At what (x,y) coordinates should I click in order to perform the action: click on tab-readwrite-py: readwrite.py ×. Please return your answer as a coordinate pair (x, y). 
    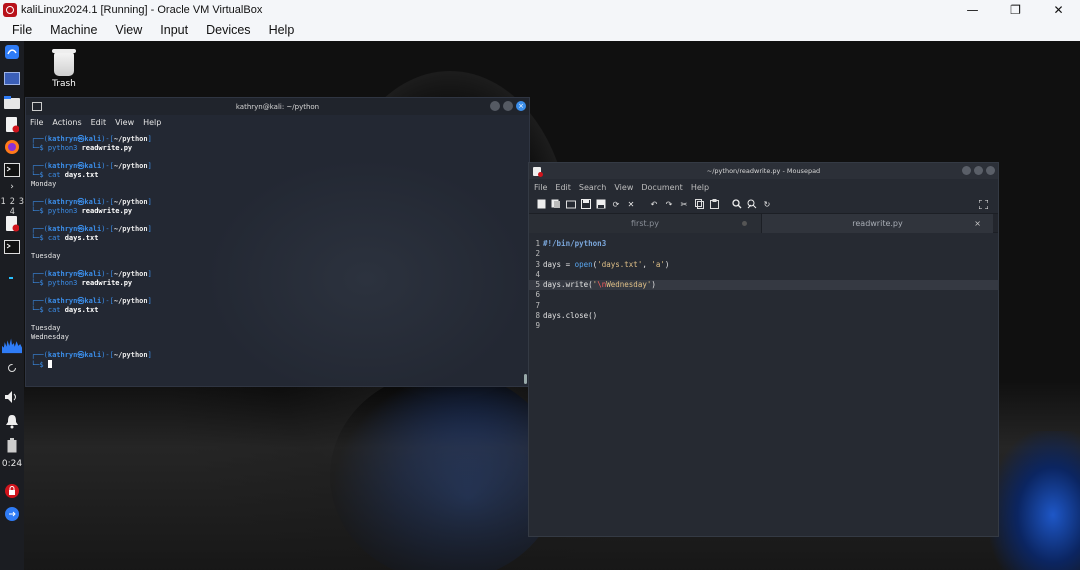
    Looking at the image, I should click on (877, 223).